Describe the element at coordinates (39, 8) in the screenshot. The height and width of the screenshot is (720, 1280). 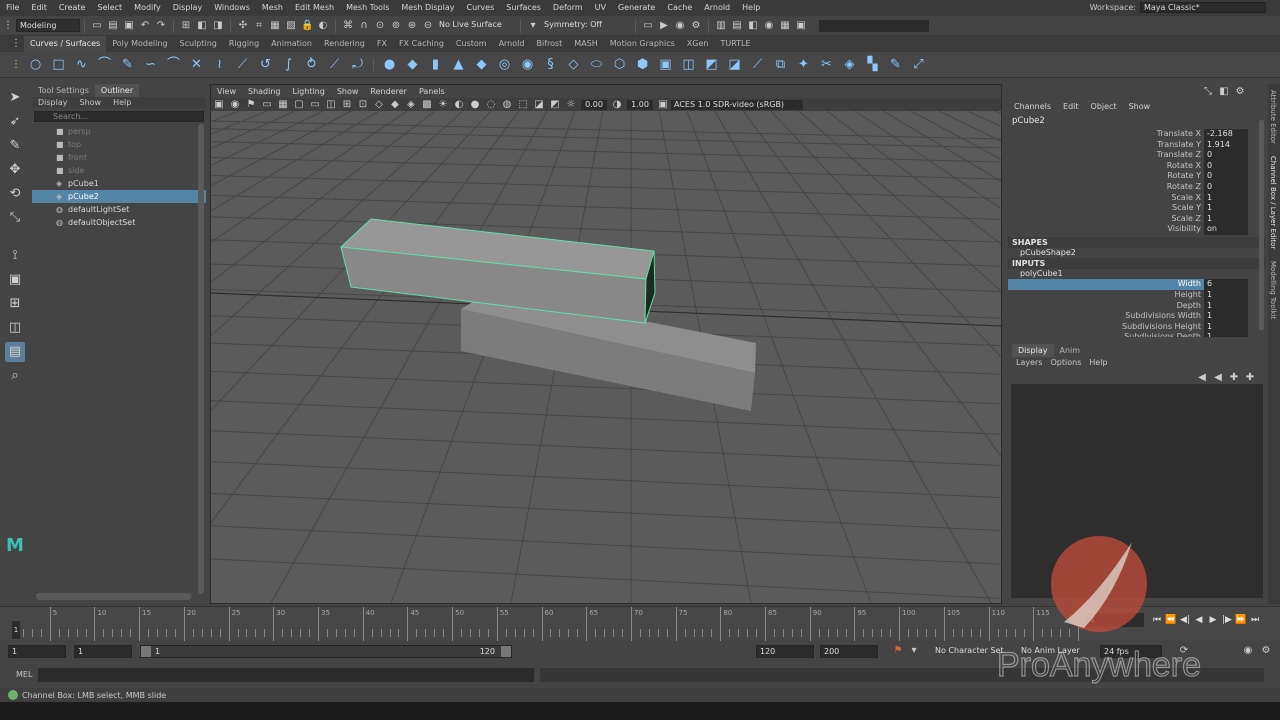
I see `menu-edit: Edit` at that location.